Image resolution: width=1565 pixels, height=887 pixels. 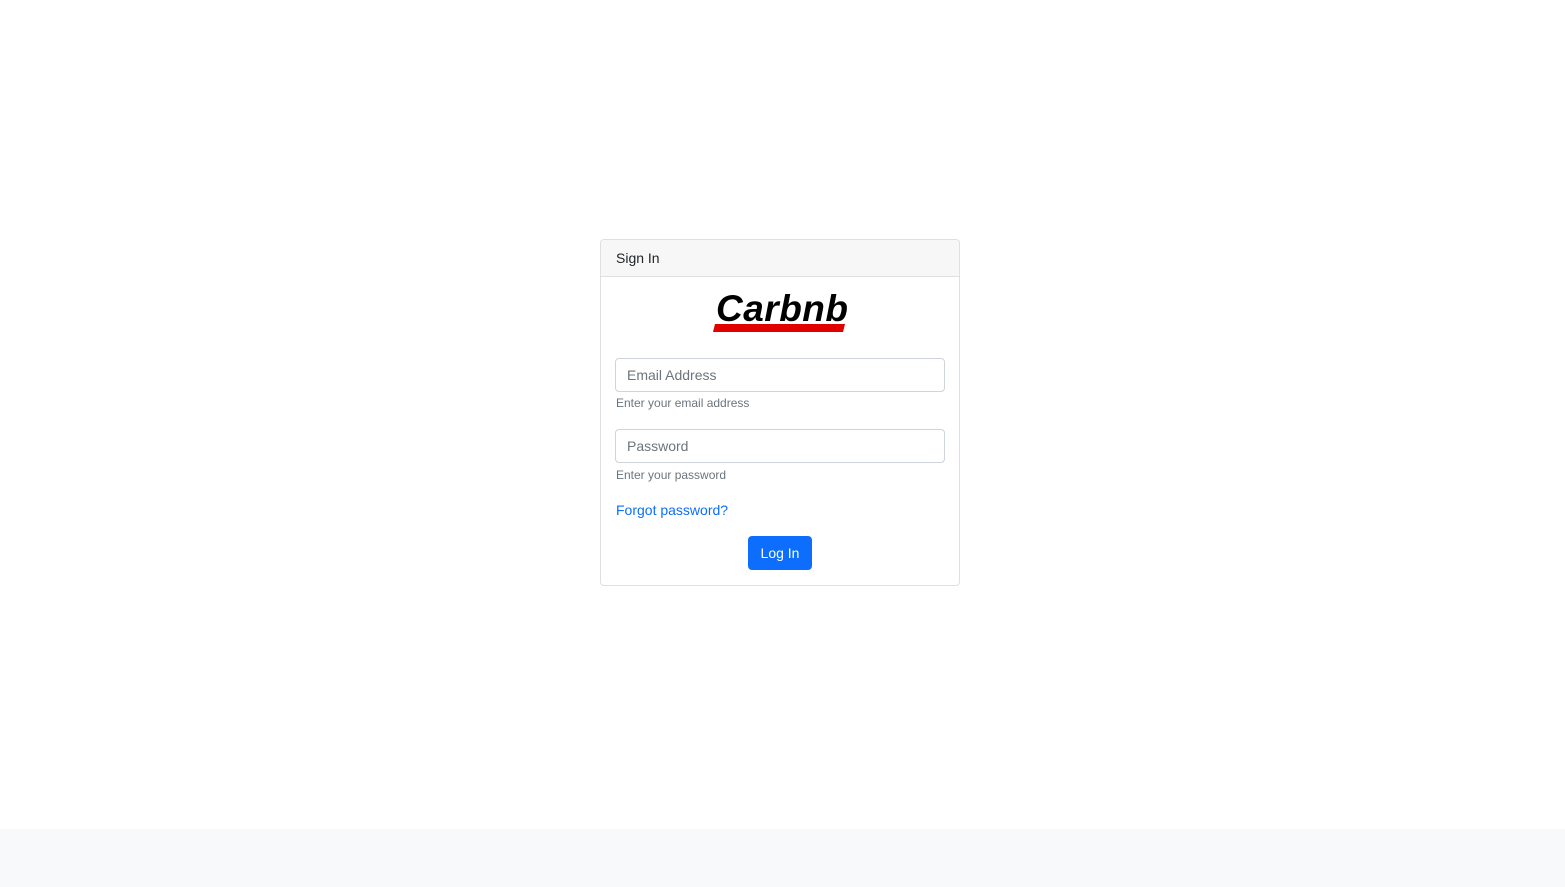 I want to click on carbnb-logo: Carbnb, so click(x=781, y=311).